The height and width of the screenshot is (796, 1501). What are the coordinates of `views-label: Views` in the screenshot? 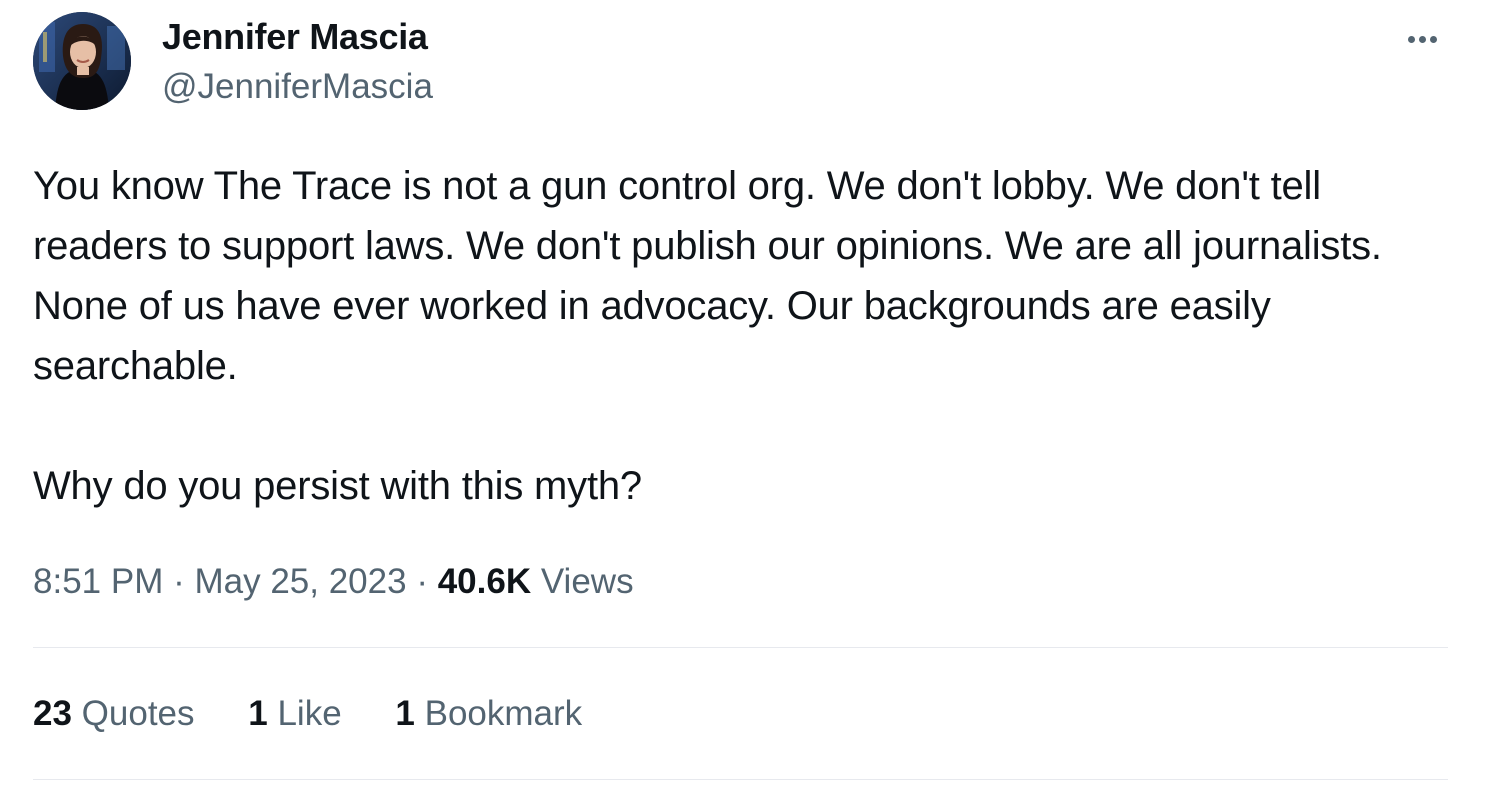 It's located at (587, 581).